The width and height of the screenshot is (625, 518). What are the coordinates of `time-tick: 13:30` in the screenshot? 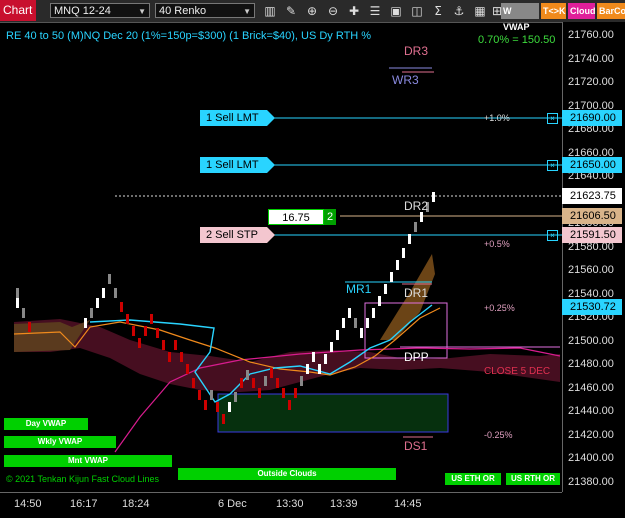 It's located at (290, 504).